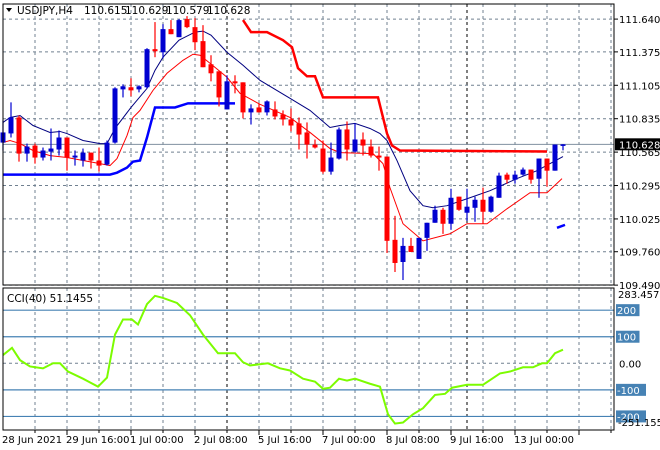  What do you see at coordinates (477, 440) in the screenshot?
I see `time-label: 9 Jul 16:00` at bounding box center [477, 440].